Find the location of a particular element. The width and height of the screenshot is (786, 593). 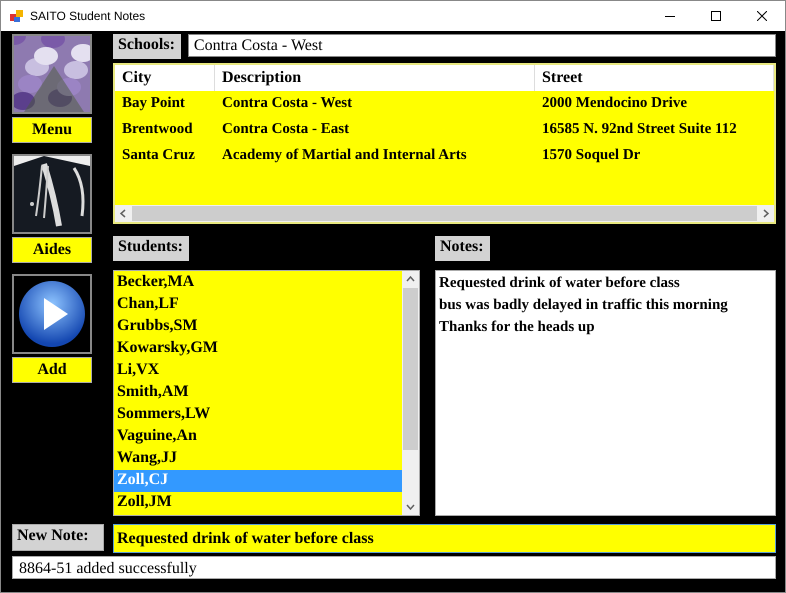

new-note-label: New Note: is located at coordinates (58, 537).